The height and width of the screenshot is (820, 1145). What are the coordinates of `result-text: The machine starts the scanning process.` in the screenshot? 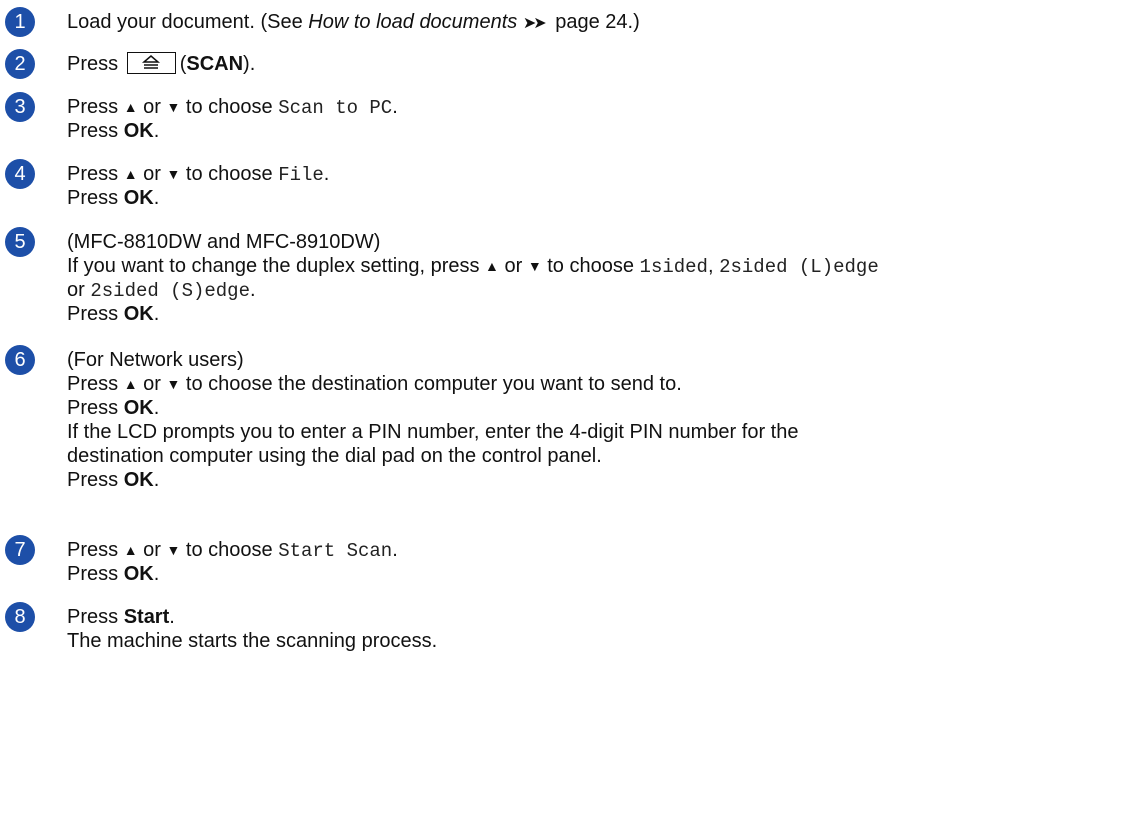 It's located at (252, 641).